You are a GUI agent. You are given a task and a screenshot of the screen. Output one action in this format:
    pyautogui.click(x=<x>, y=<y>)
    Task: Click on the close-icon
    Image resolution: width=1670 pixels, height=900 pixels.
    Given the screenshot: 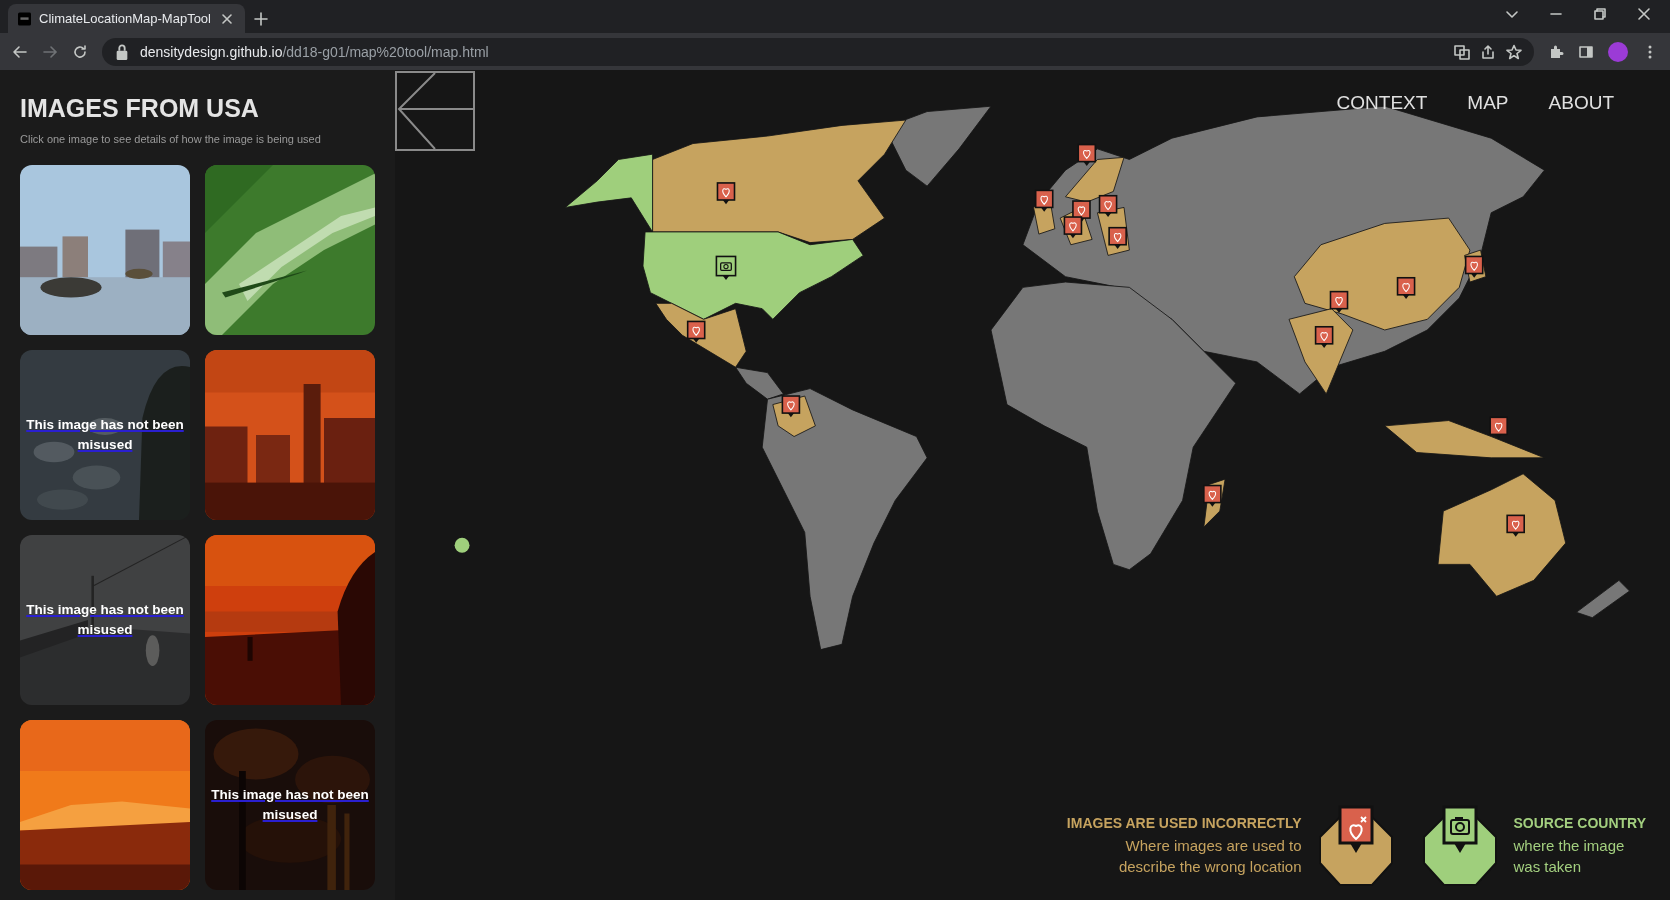 What is the action you would take?
    pyautogui.click(x=1644, y=13)
    